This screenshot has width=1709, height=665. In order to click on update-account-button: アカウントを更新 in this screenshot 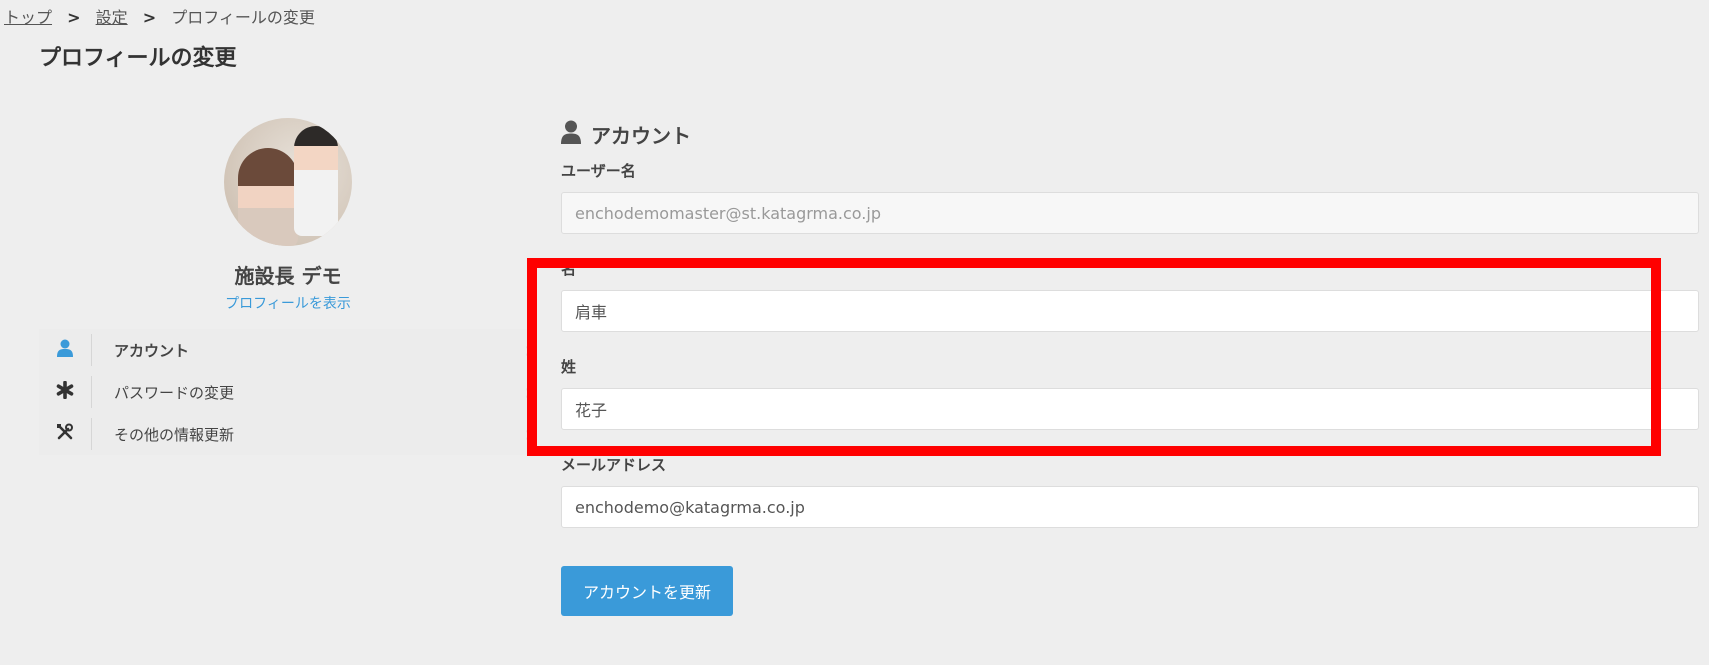, I will do `click(647, 591)`.